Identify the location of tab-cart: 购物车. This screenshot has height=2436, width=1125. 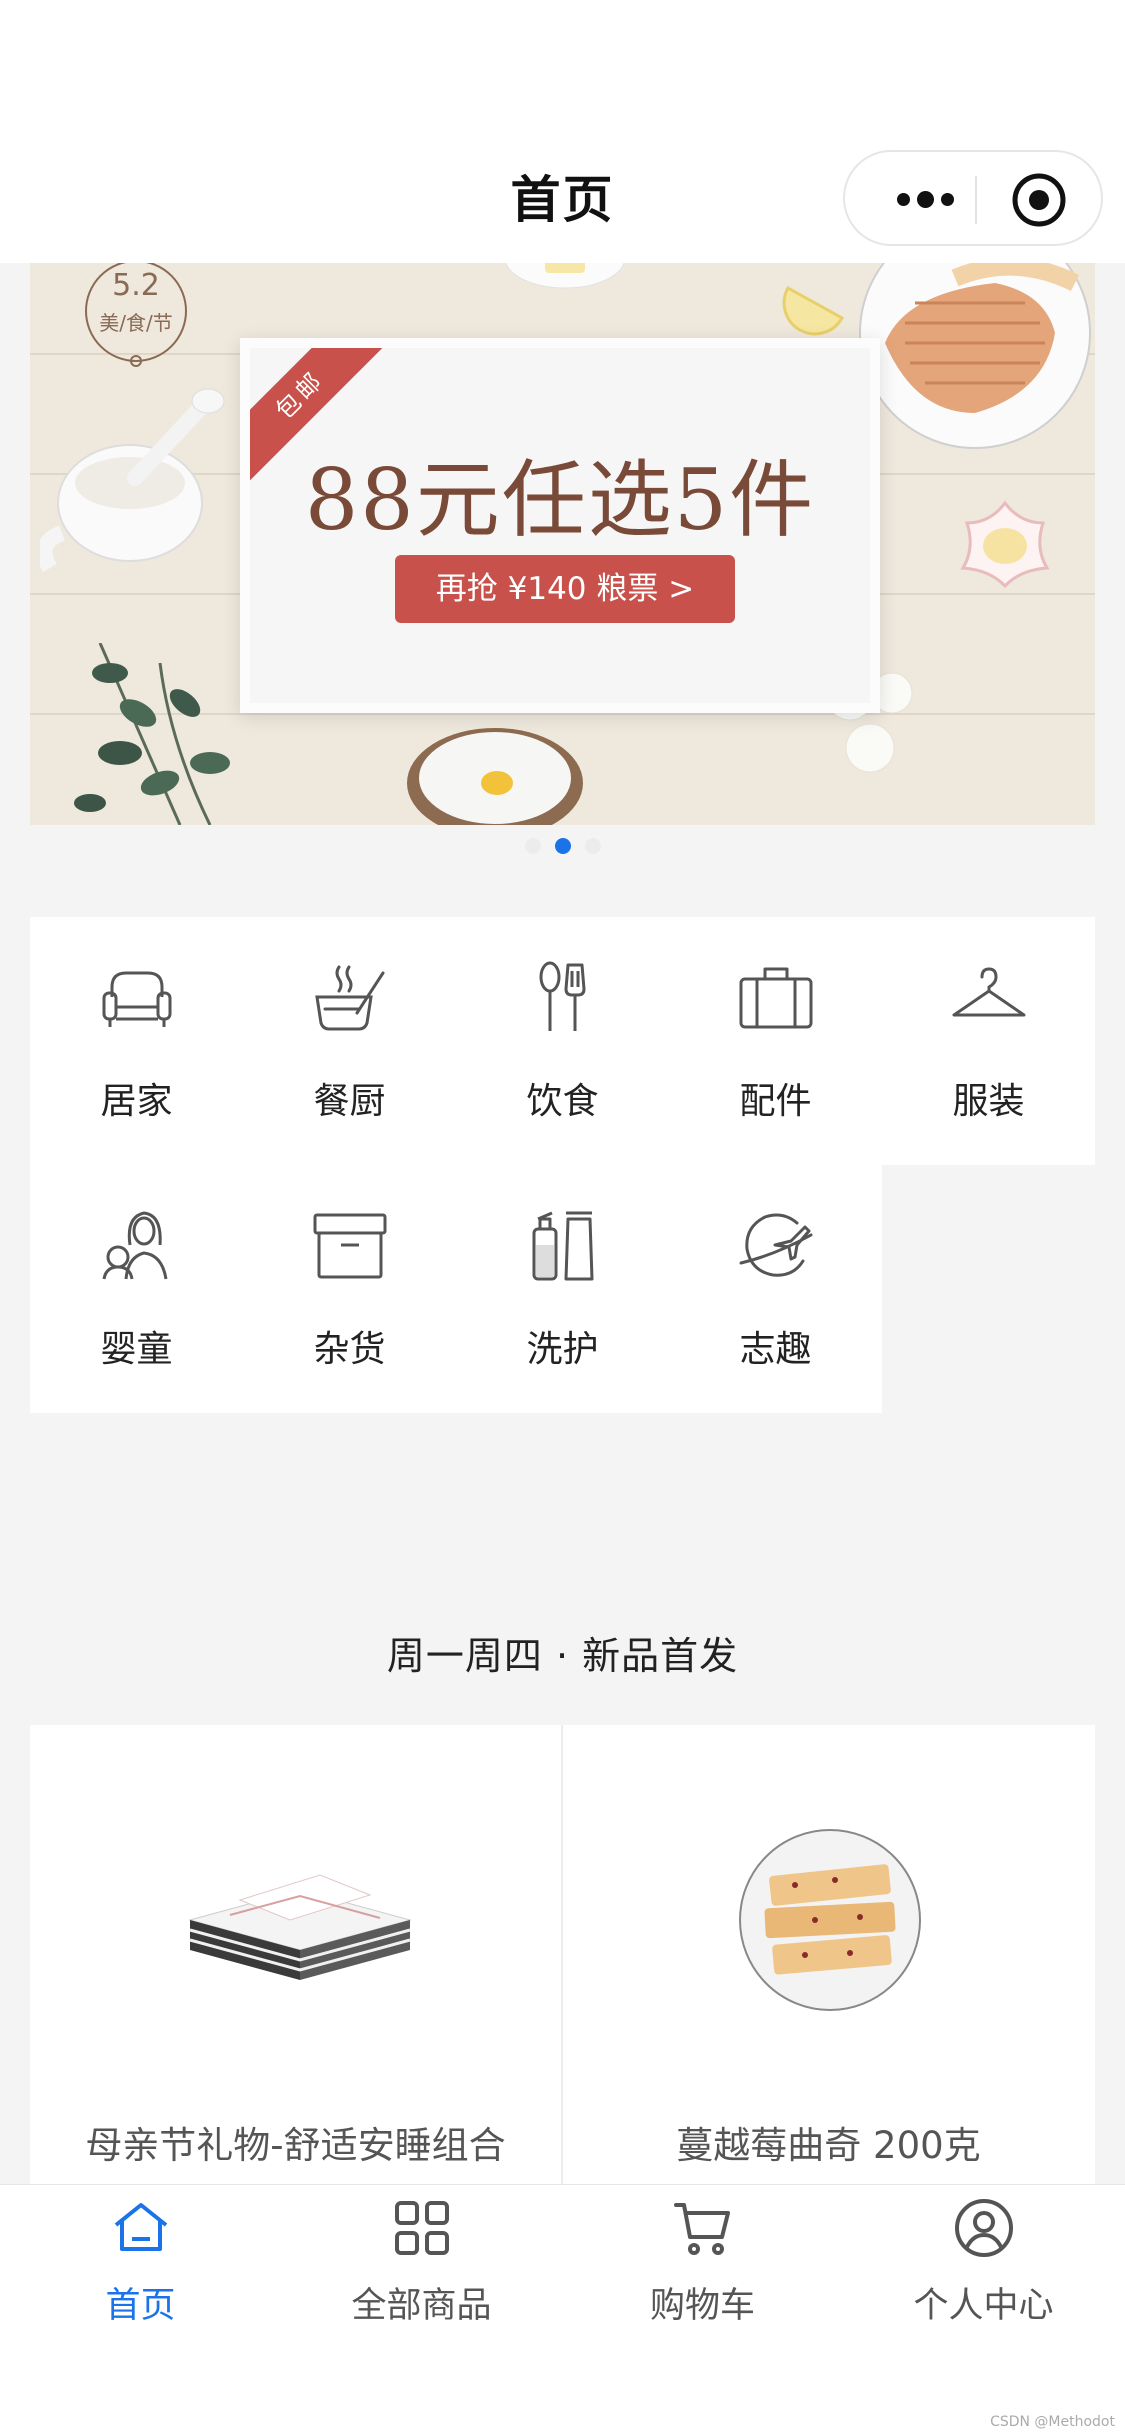
(702, 2275).